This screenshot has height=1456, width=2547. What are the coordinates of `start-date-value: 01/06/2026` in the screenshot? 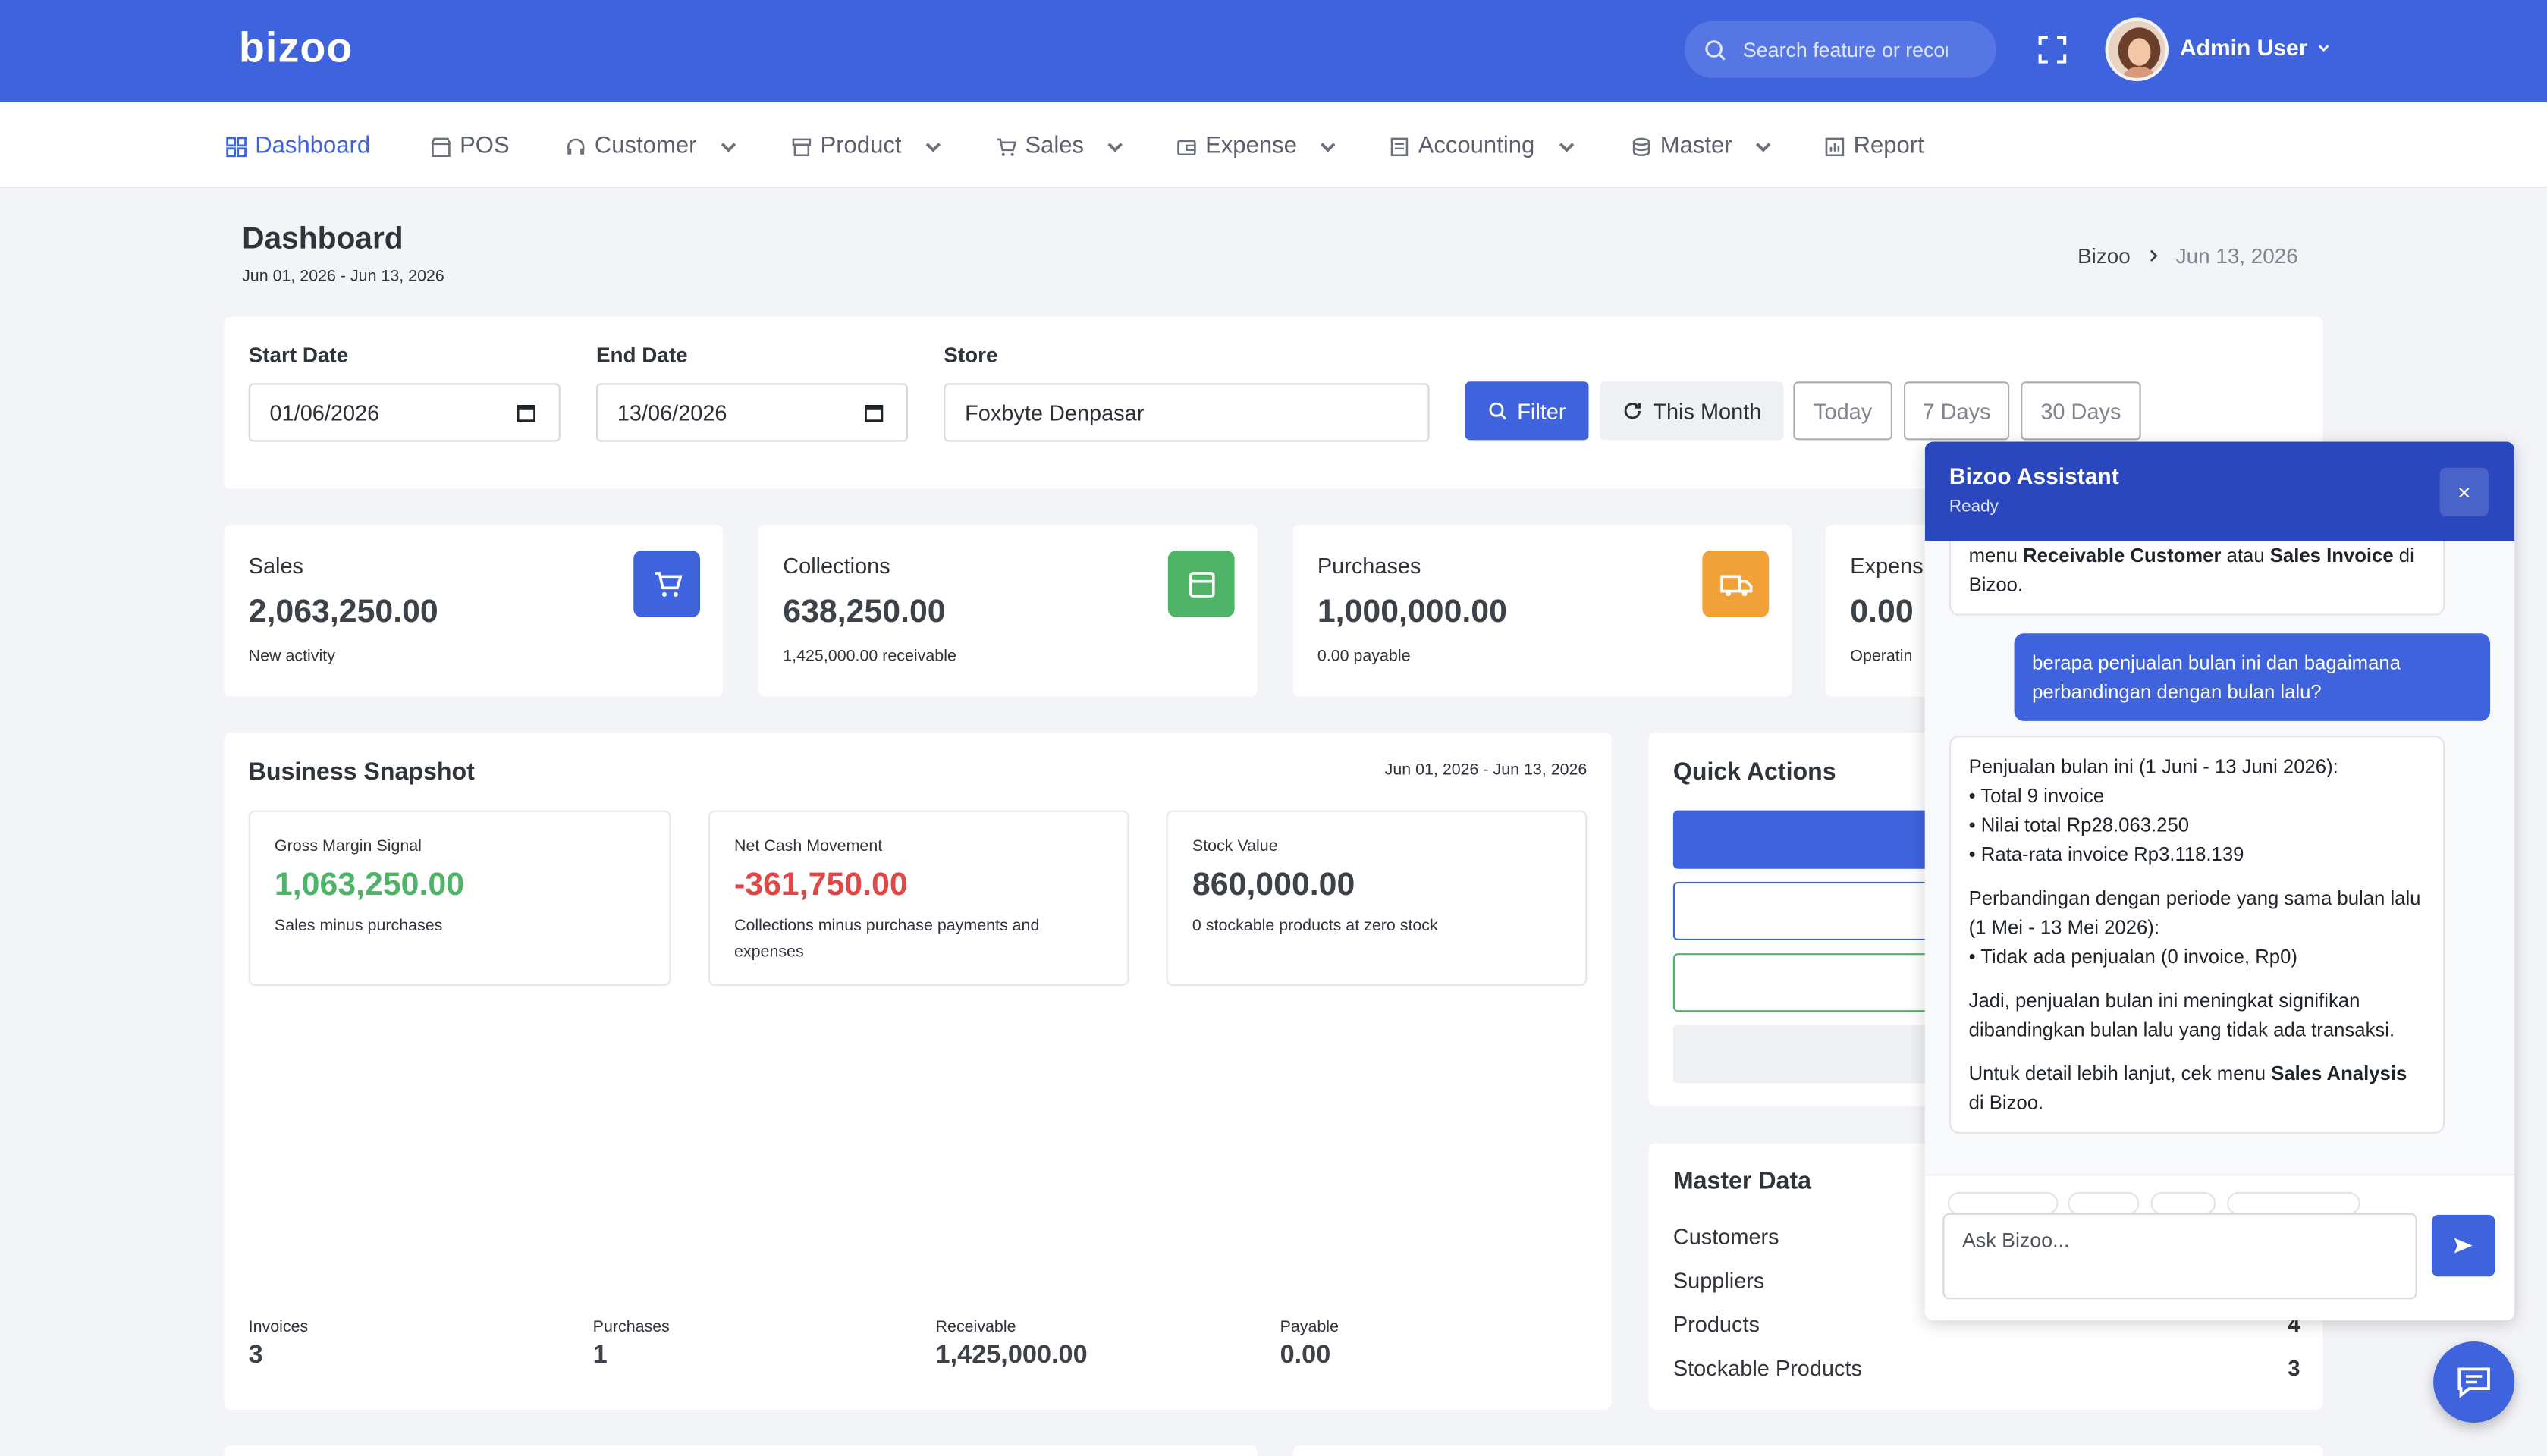 It's located at (324, 412).